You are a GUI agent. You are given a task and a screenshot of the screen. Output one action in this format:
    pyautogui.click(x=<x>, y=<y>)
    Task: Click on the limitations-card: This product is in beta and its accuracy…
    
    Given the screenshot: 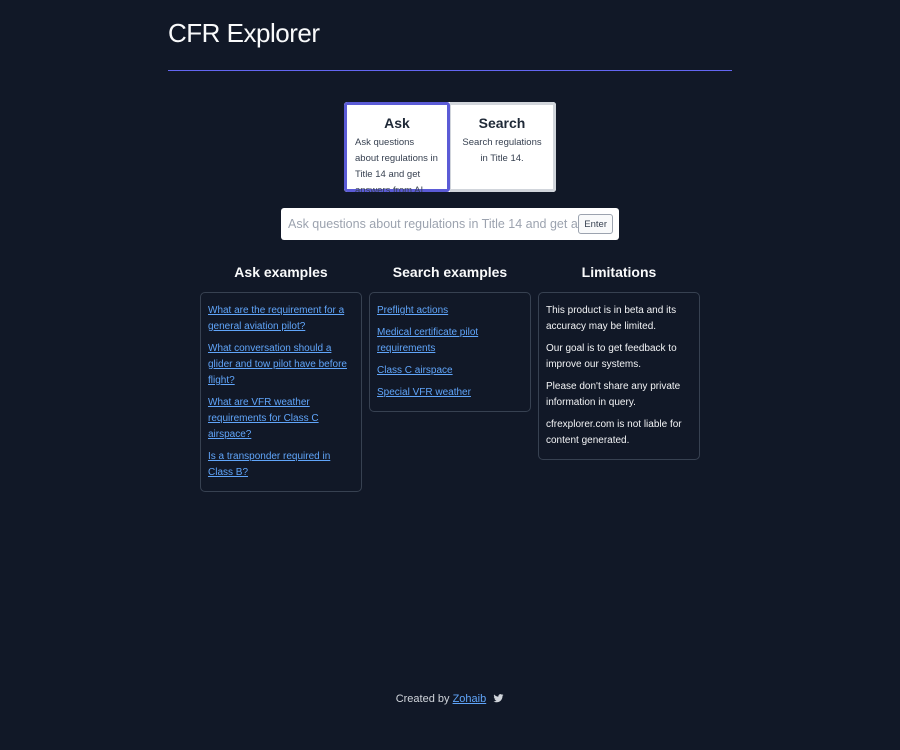 What is the action you would take?
    pyautogui.click(x=619, y=376)
    